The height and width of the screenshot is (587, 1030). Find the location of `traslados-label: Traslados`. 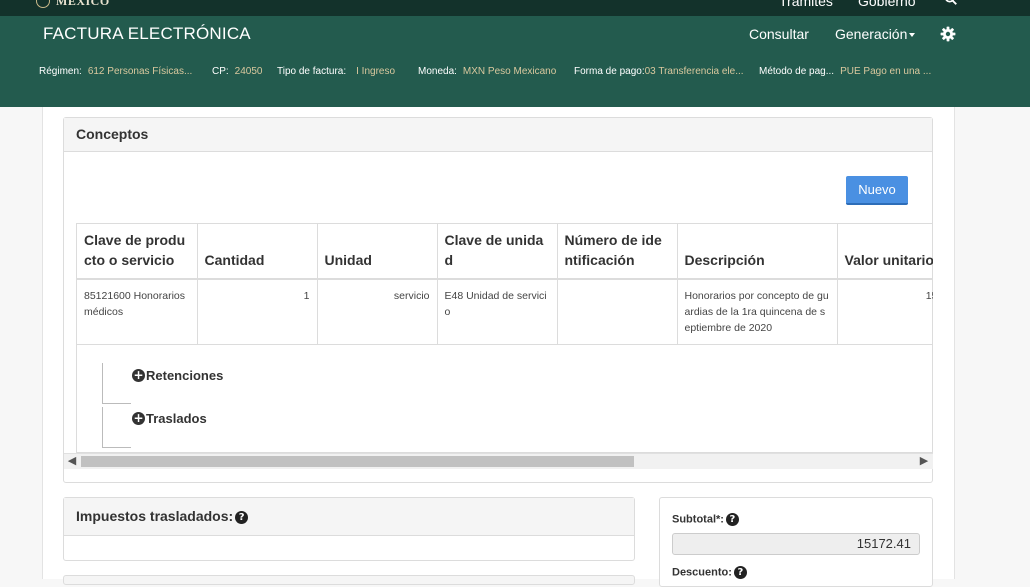

traslados-label: Traslados is located at coordinates (176, 418).